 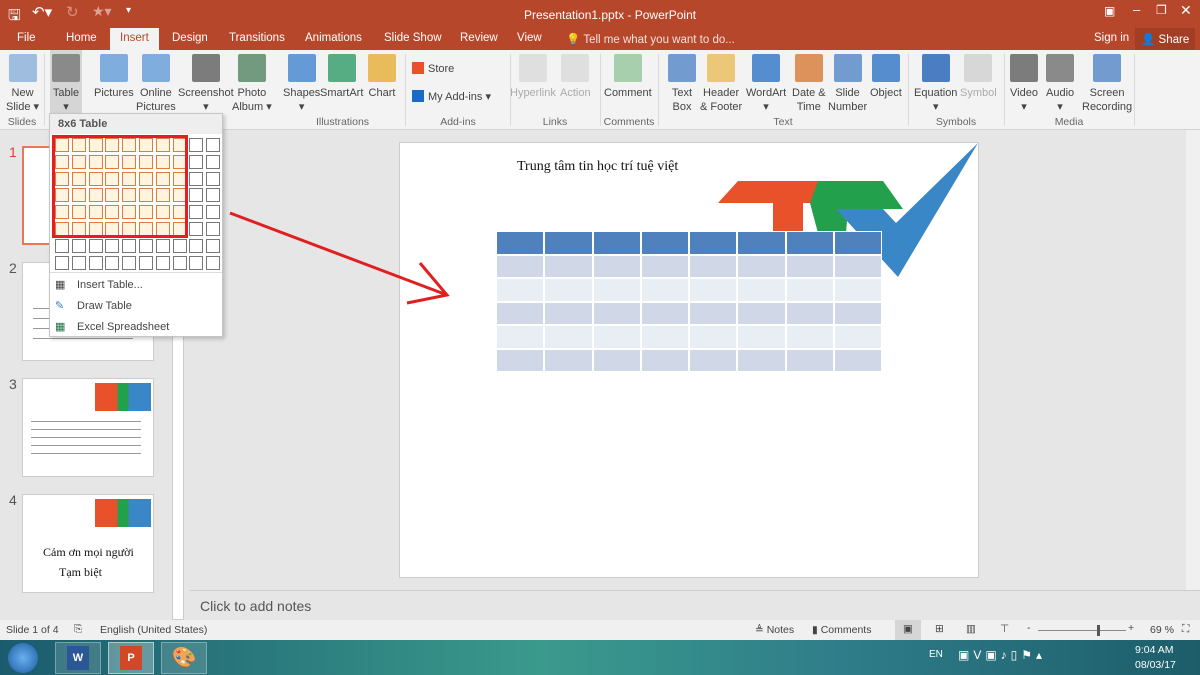 What do you see at coordinates (971, 629) in the screenshot?
I see `reading-view-icon: ▥` at bounding box center [971, 629].